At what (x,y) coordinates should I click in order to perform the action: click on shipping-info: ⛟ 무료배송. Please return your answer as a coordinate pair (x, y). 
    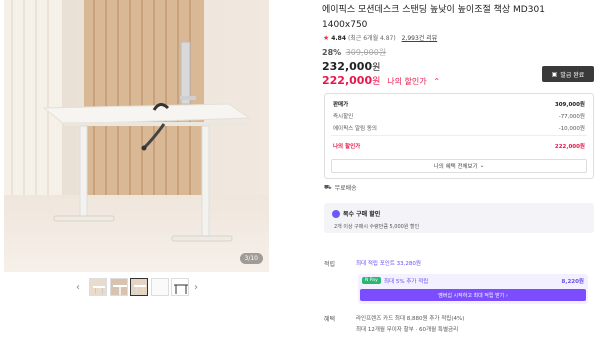
    Looking at the image, I should click on (340, 188).